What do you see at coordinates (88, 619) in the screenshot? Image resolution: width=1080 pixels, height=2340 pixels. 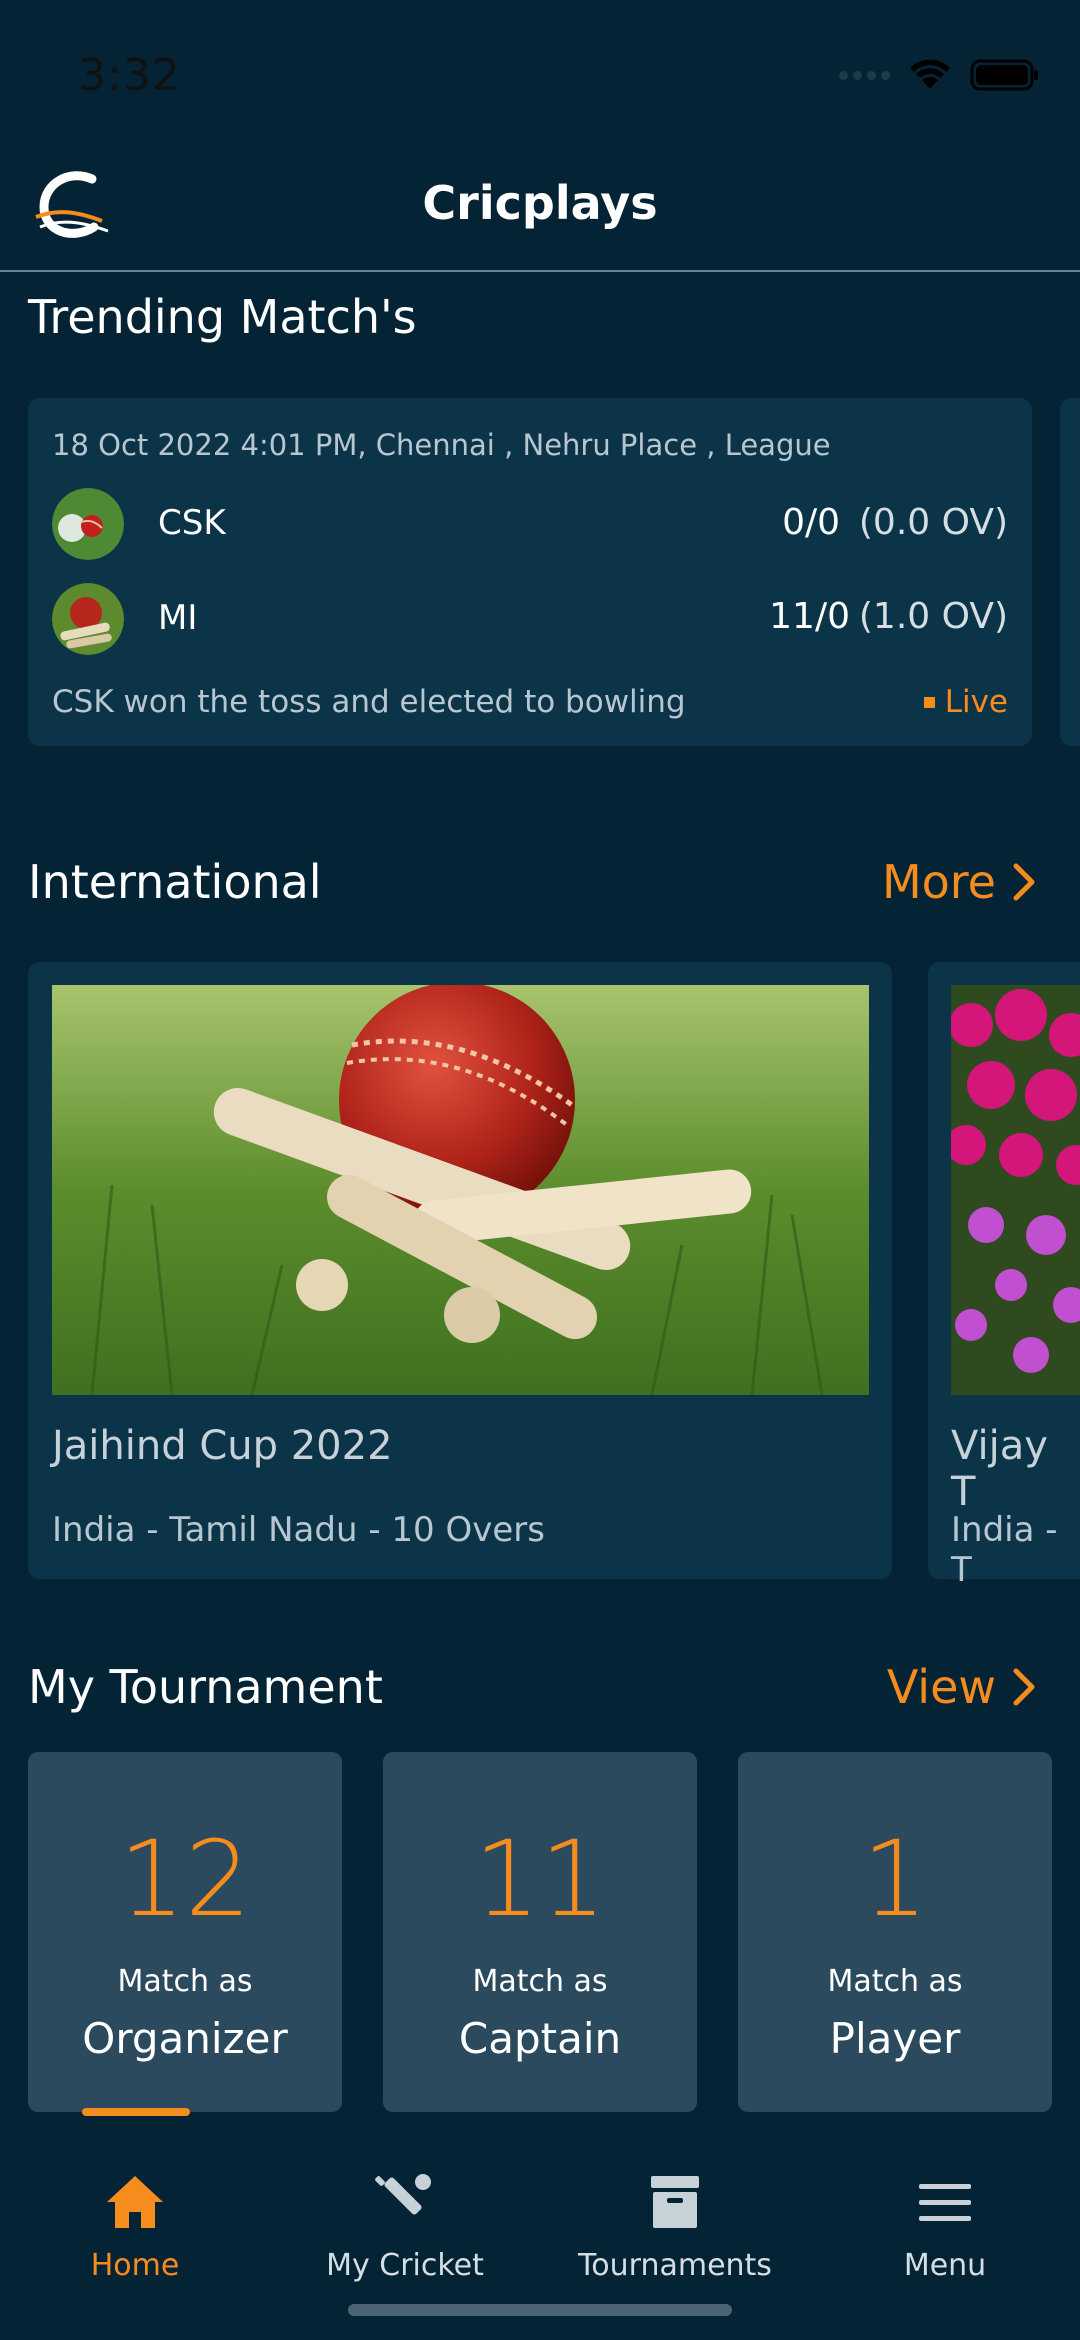 I see `team-logo-mi` at bounding box center [88, 619].